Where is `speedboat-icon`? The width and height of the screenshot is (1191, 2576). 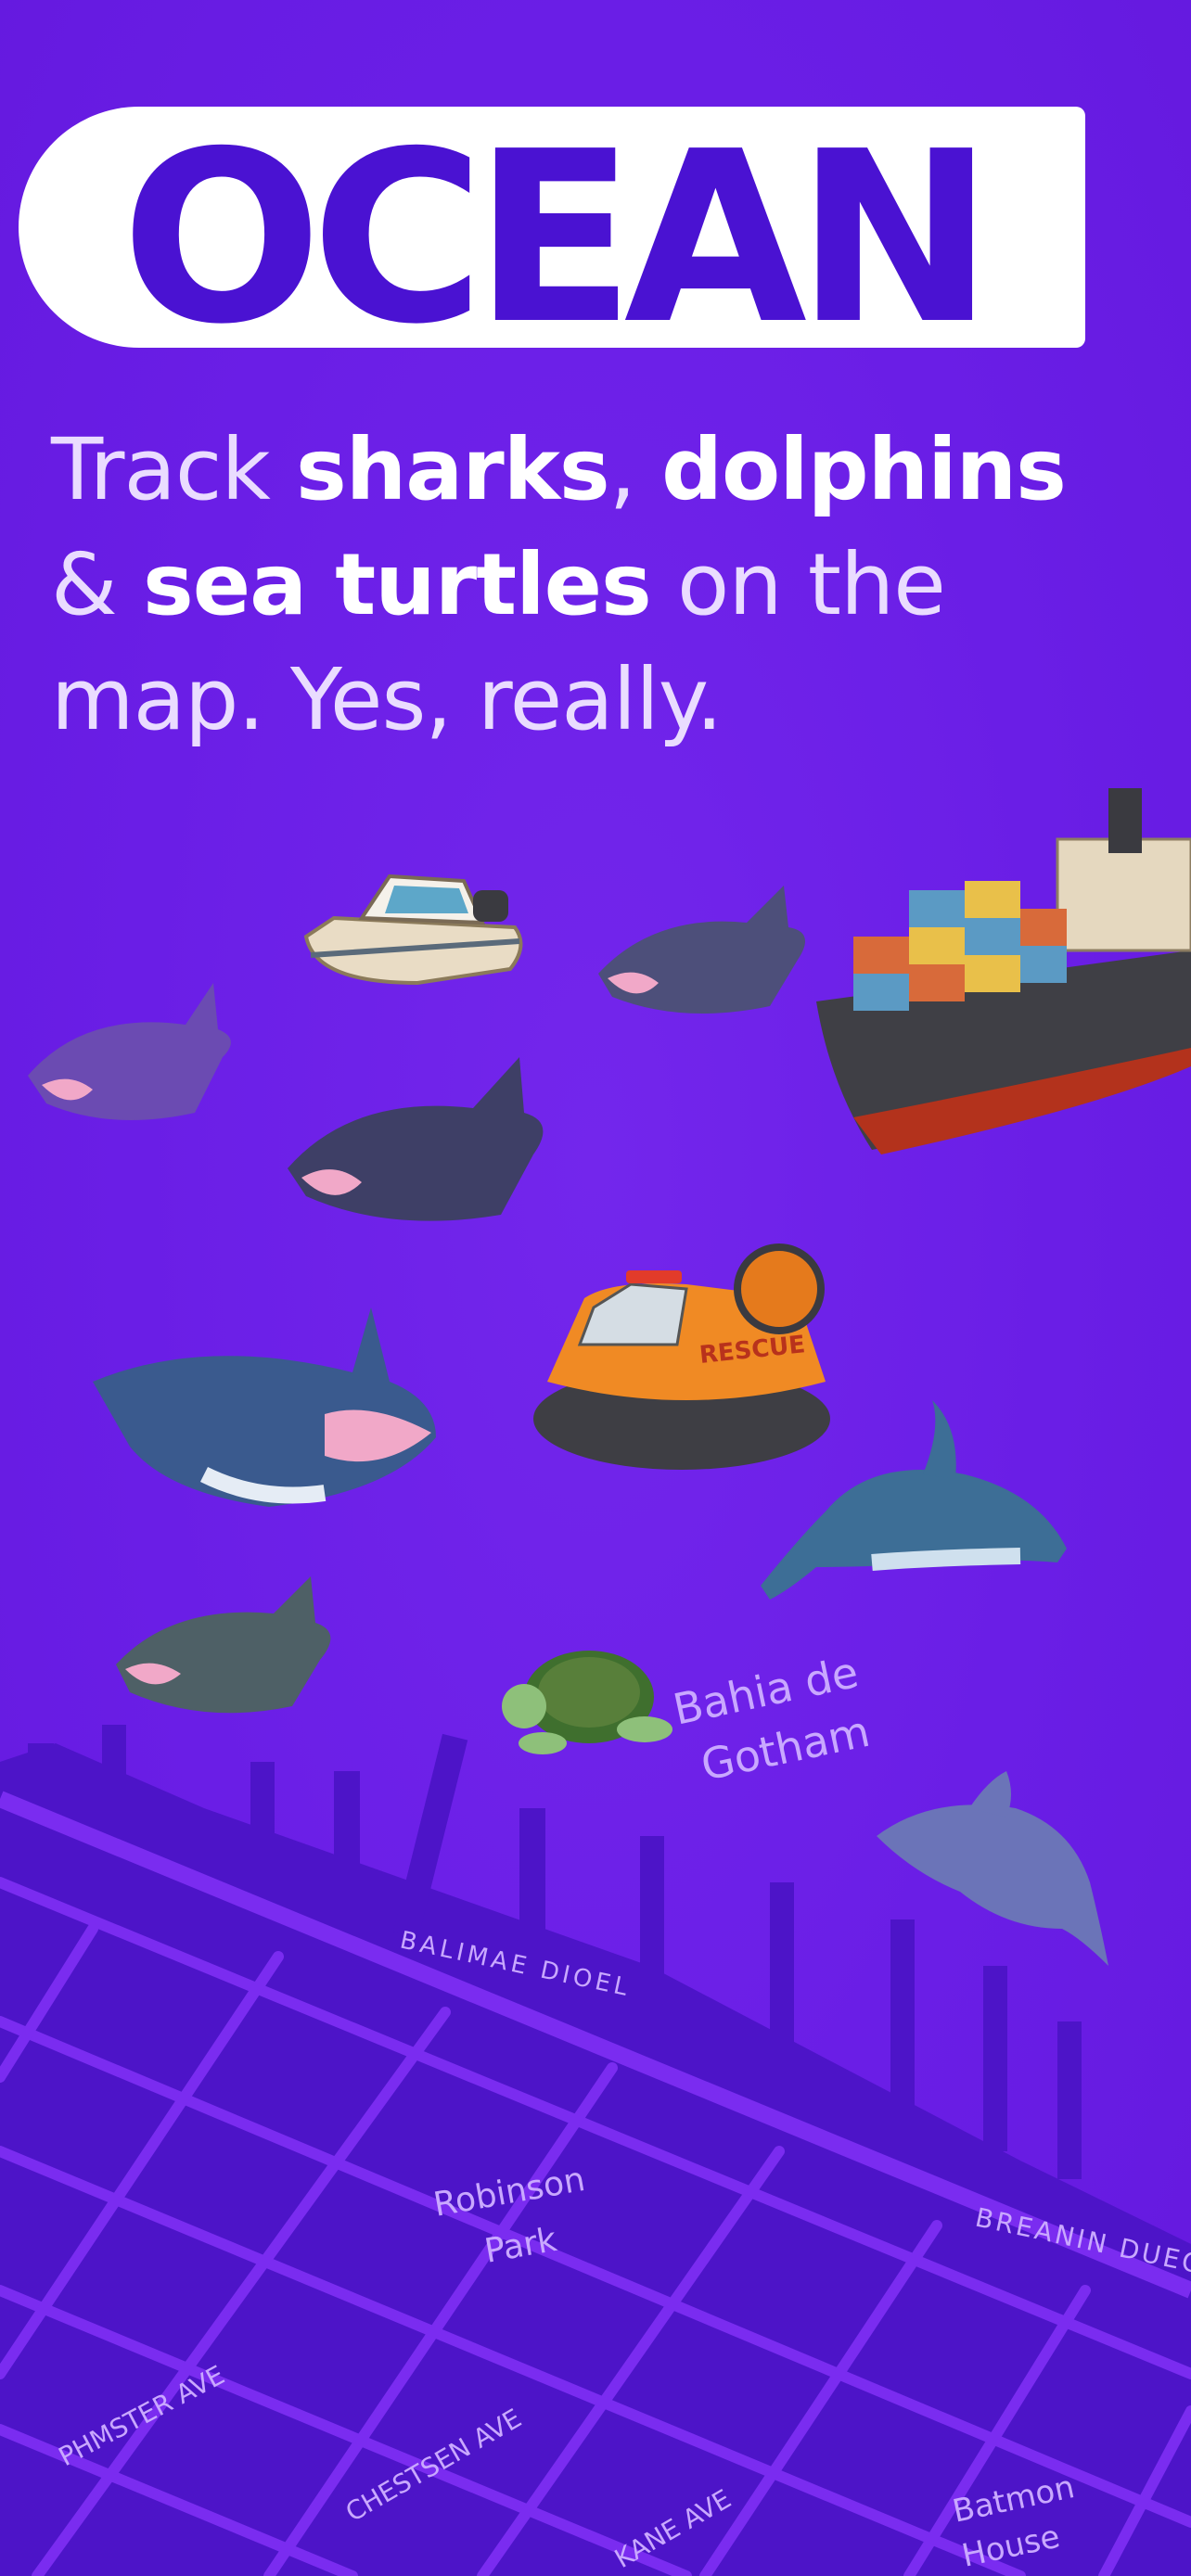 speedboat-icon is located at coordinates (413, 930).